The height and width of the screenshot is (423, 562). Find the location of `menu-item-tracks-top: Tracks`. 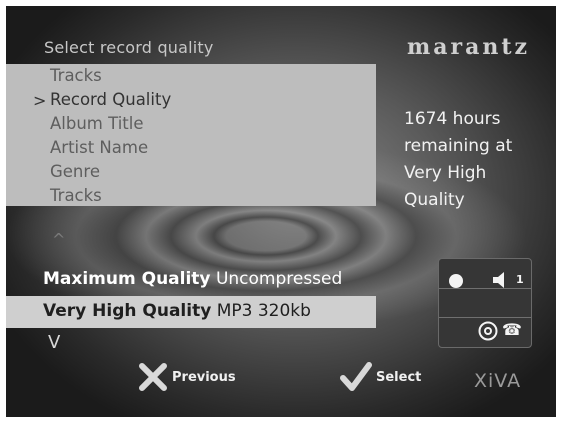

menu-item-tracks-top: Tracks is located at coordinates (76, 75).